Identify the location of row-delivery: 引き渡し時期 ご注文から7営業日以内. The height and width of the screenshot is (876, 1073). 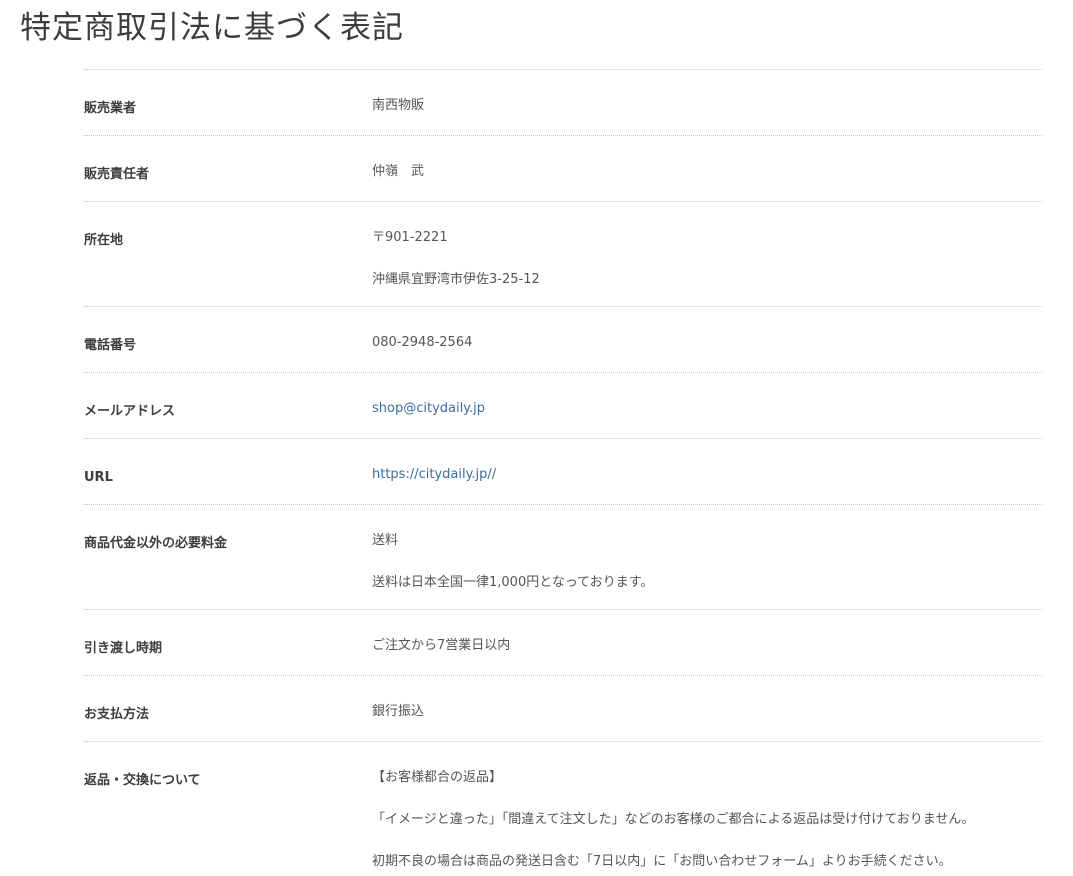
(563, 643).